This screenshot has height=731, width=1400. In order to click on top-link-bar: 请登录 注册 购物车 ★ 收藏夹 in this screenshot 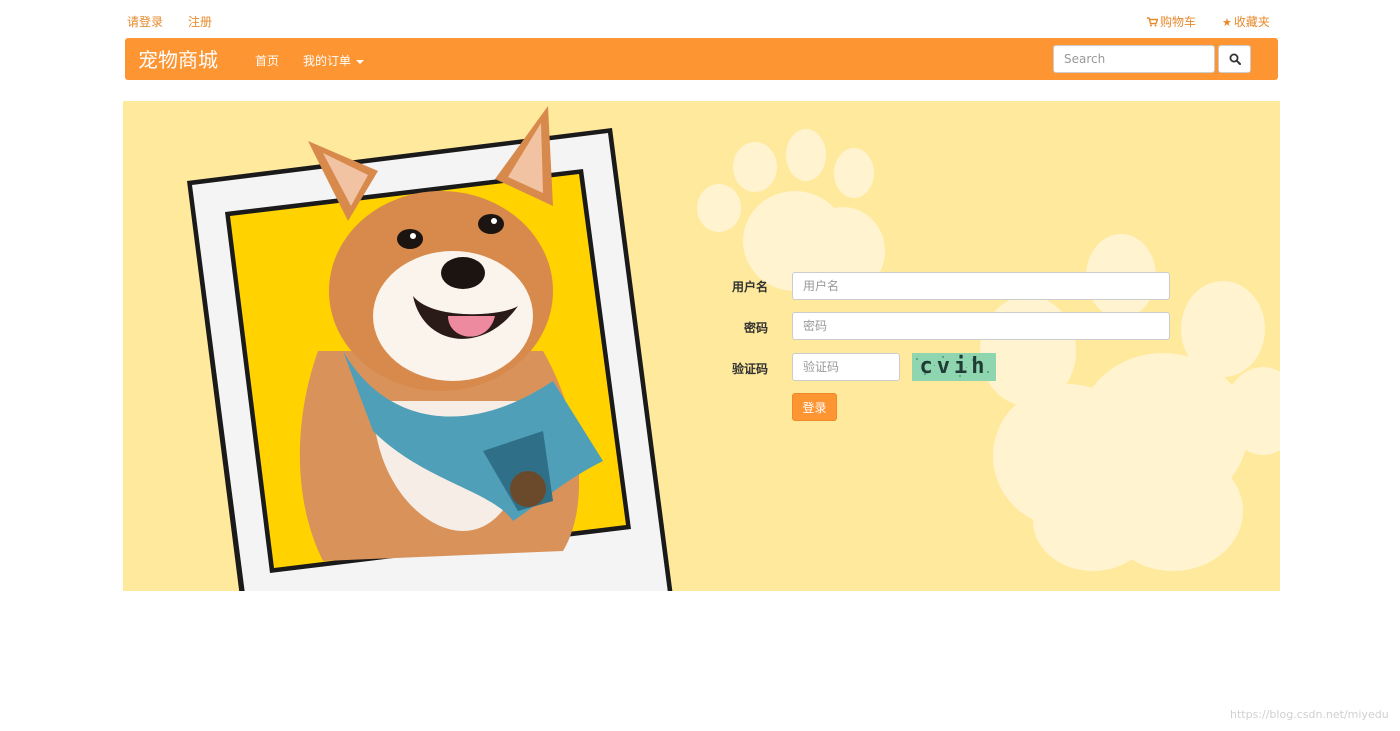, I will do `click(700, 19)`.